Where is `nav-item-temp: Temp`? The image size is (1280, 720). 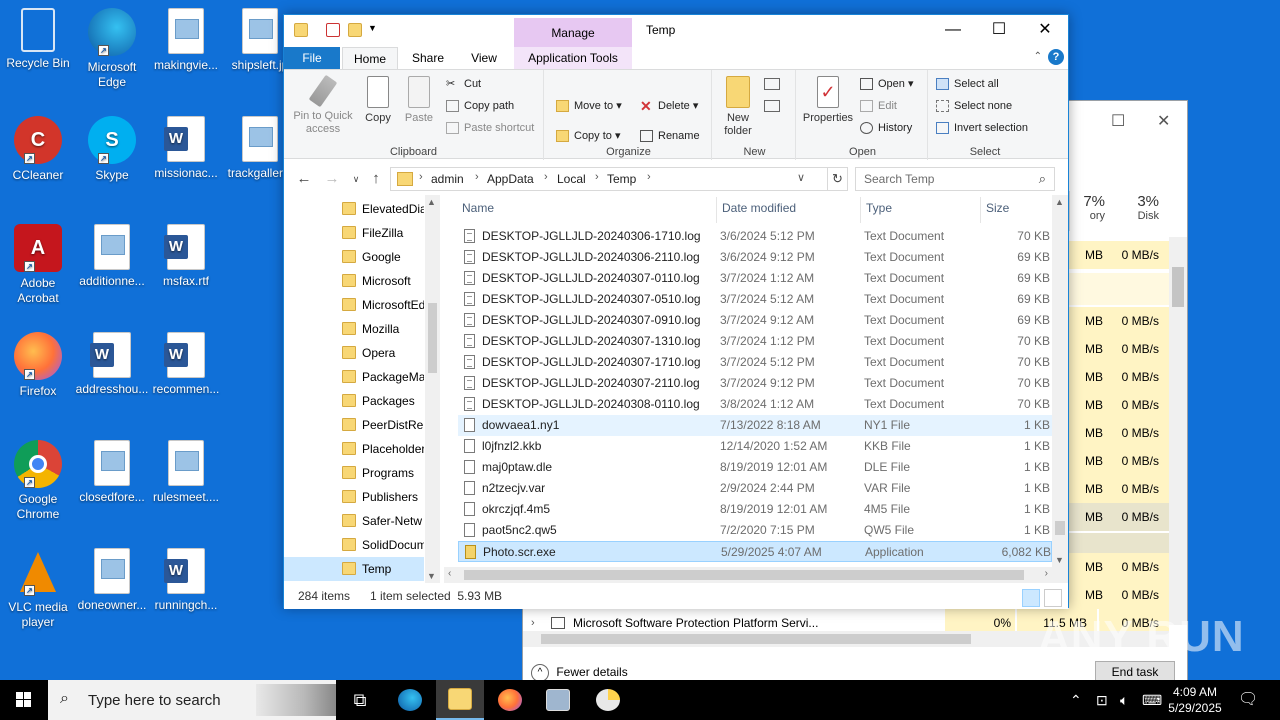
nav-item-temp: Temp is located at coordinates (354, 569).